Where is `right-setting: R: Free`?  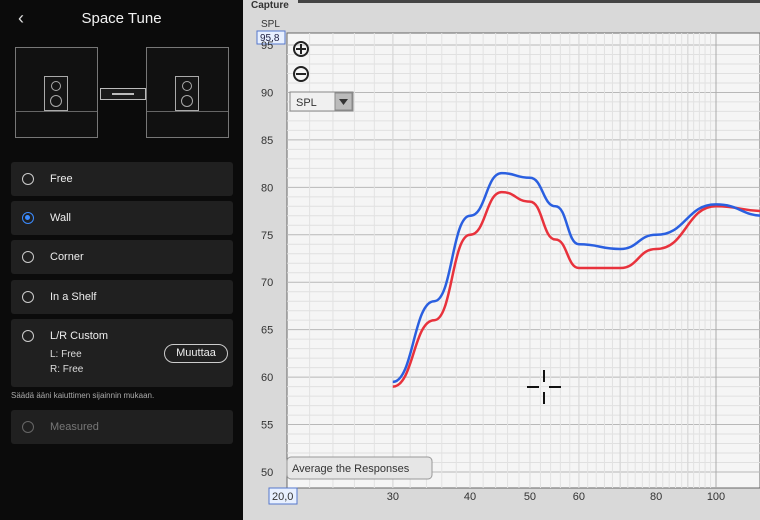
right-setting: R: Free is located at coordinates (67, 369).